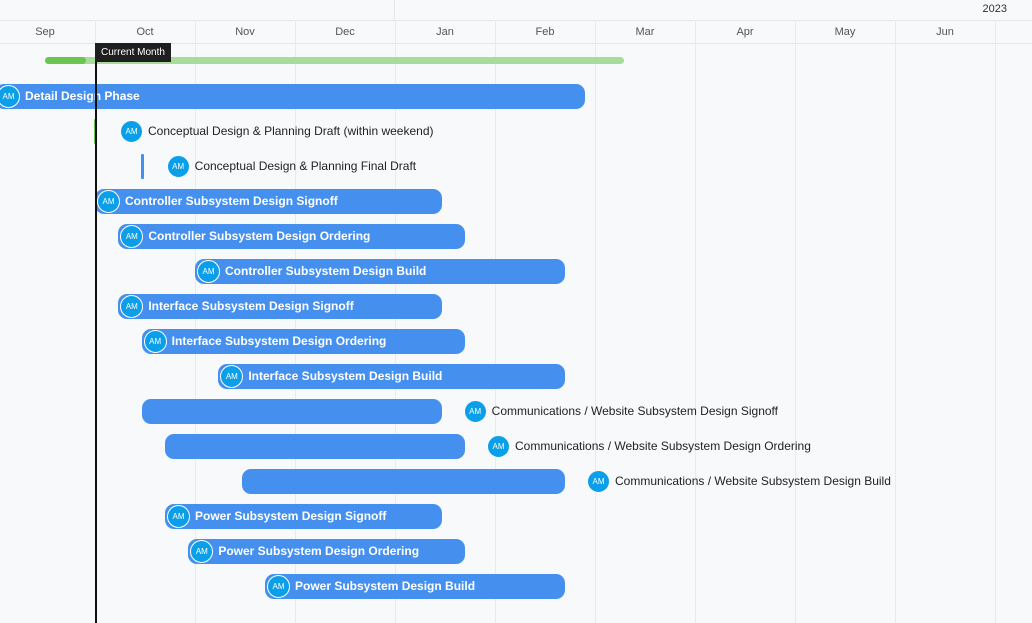 Image resolution: width=1032 pixels, height=623 pixels. I want to click on task-label: Power Subsystem Design Signoff, so click(291, 516).